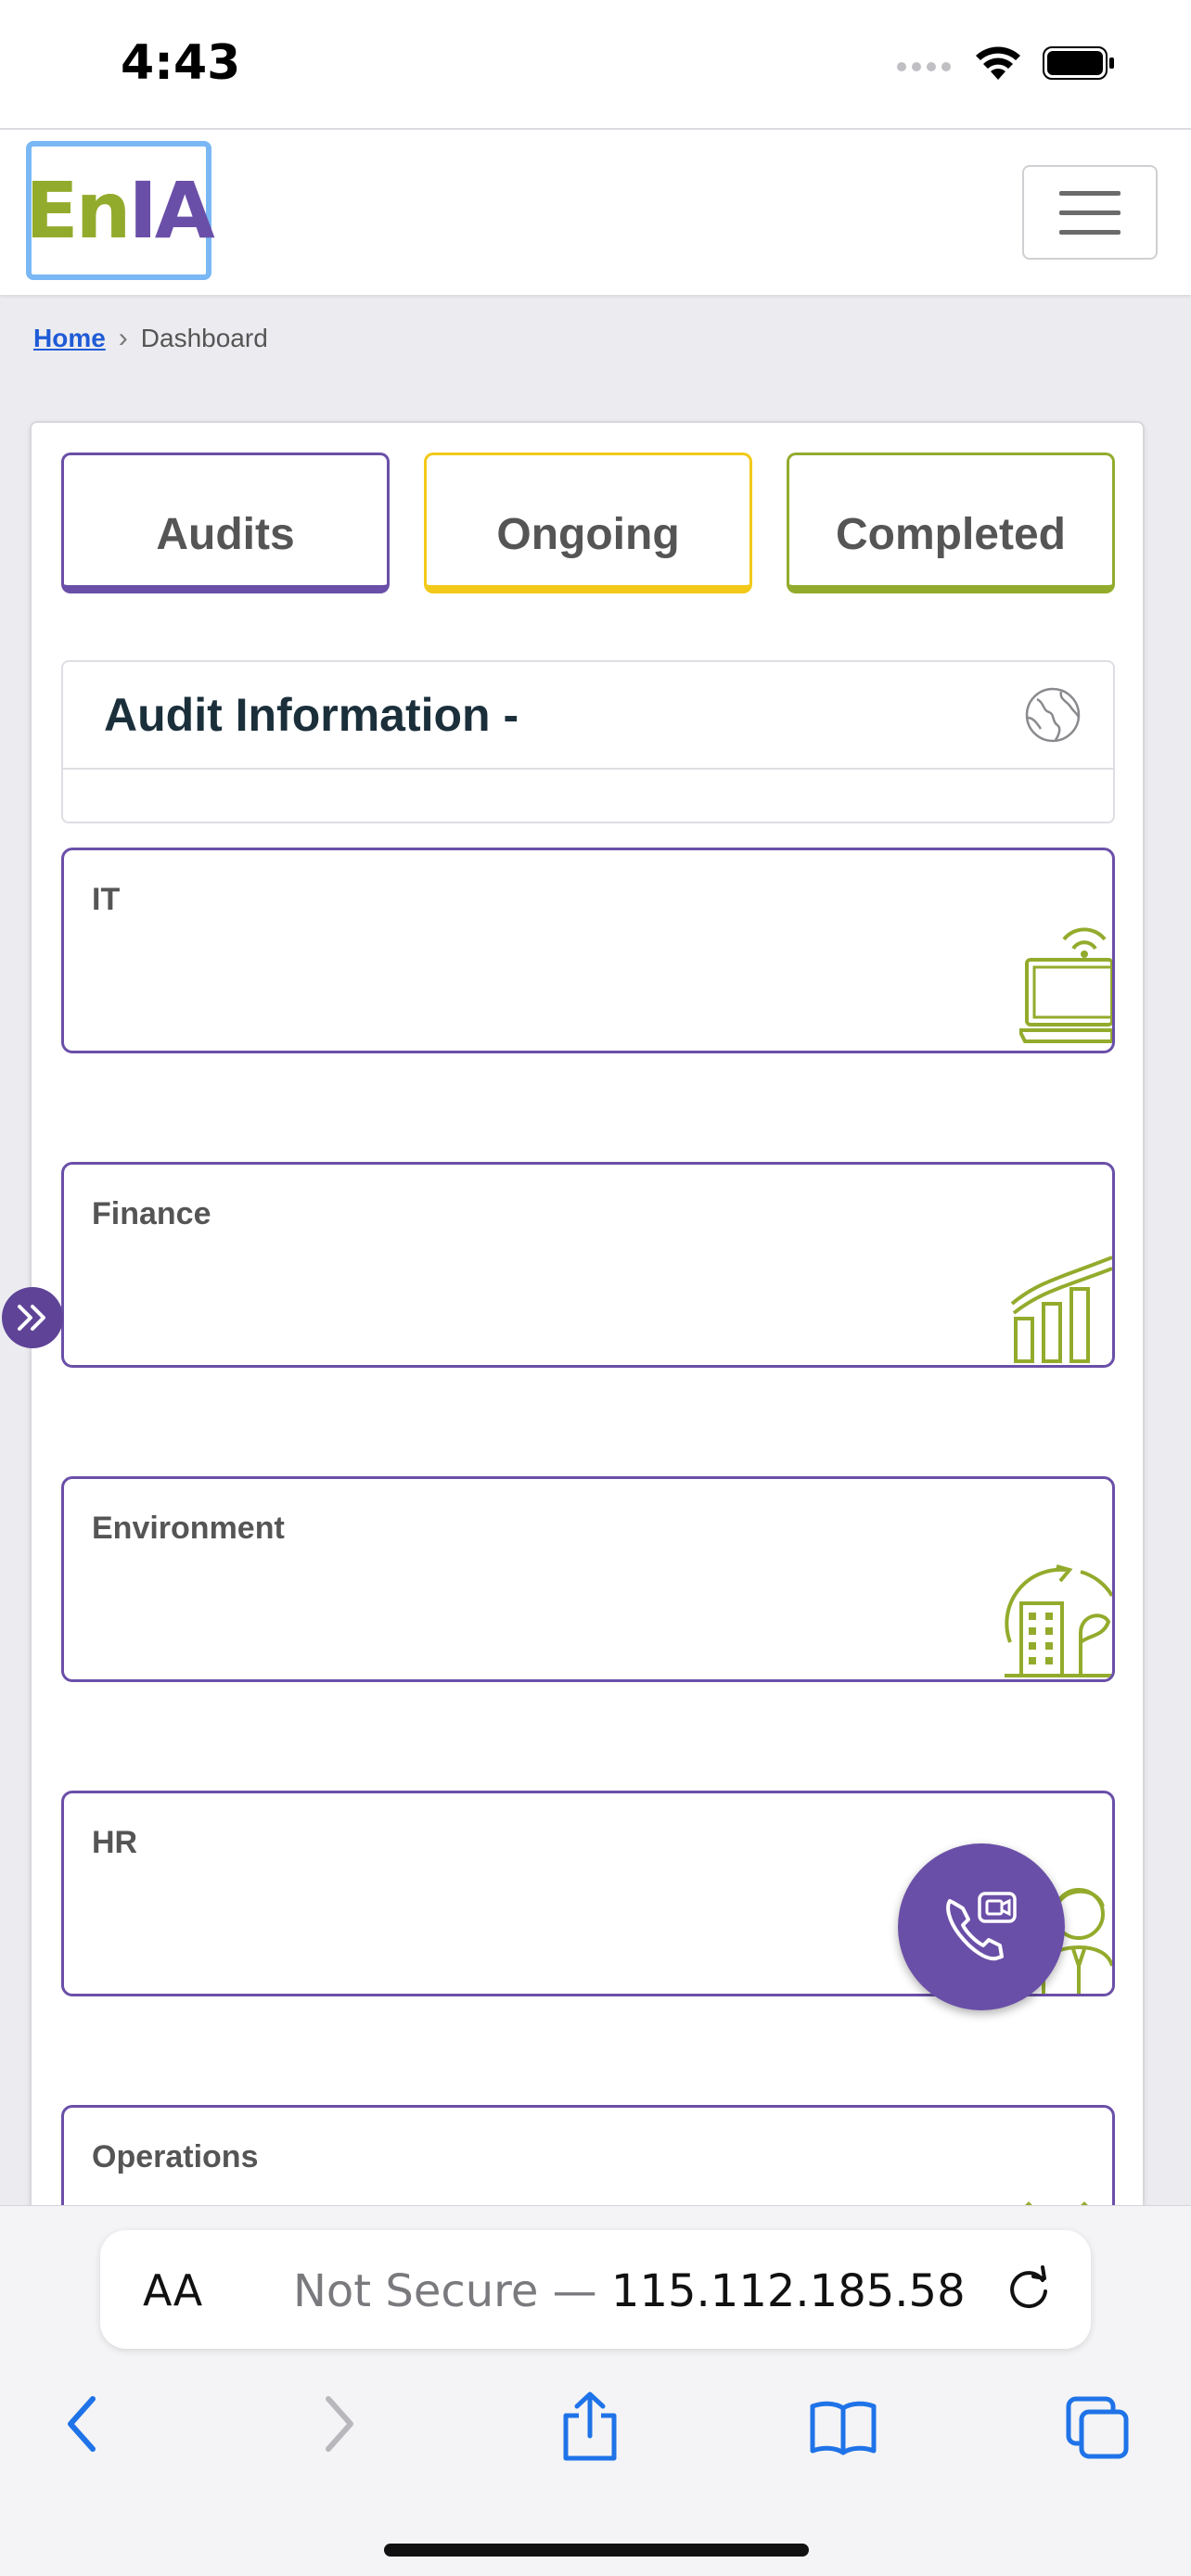 The image size is (1191, 2576). Describe the element at coordinates (588, 950) in the screenshot. I see `department-card-it: IT` at that location.